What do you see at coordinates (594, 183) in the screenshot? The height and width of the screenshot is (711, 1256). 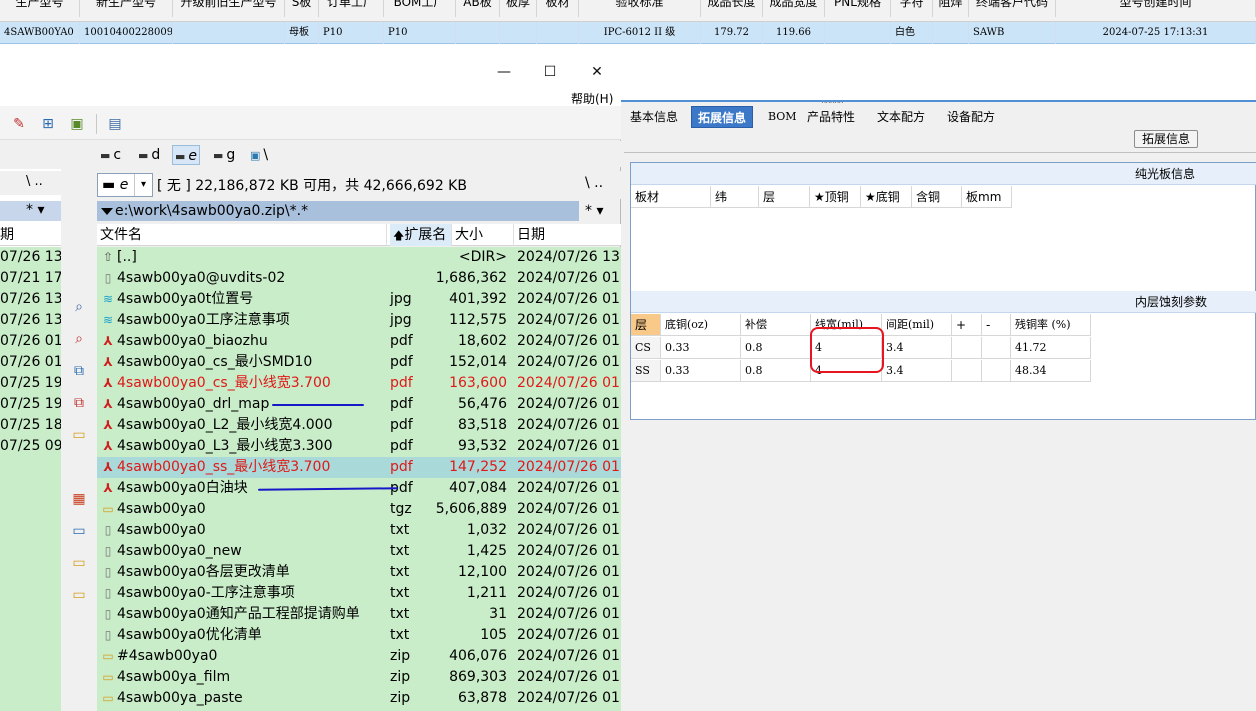 I see `panel-root-nav: \ ..` at bounding box center [594, 183].